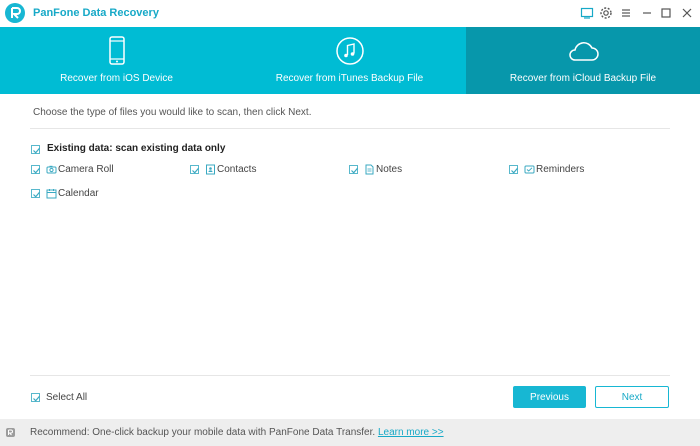 This screenshot has width=700, height=446. I want to click on calendar-icon, so click(51, 193).